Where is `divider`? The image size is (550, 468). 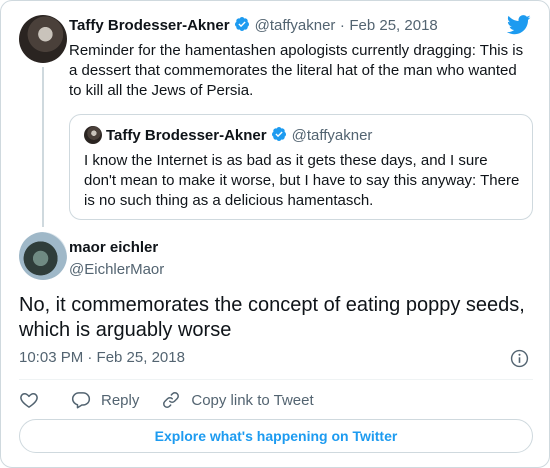 divider is located at coordinates (276, 379).